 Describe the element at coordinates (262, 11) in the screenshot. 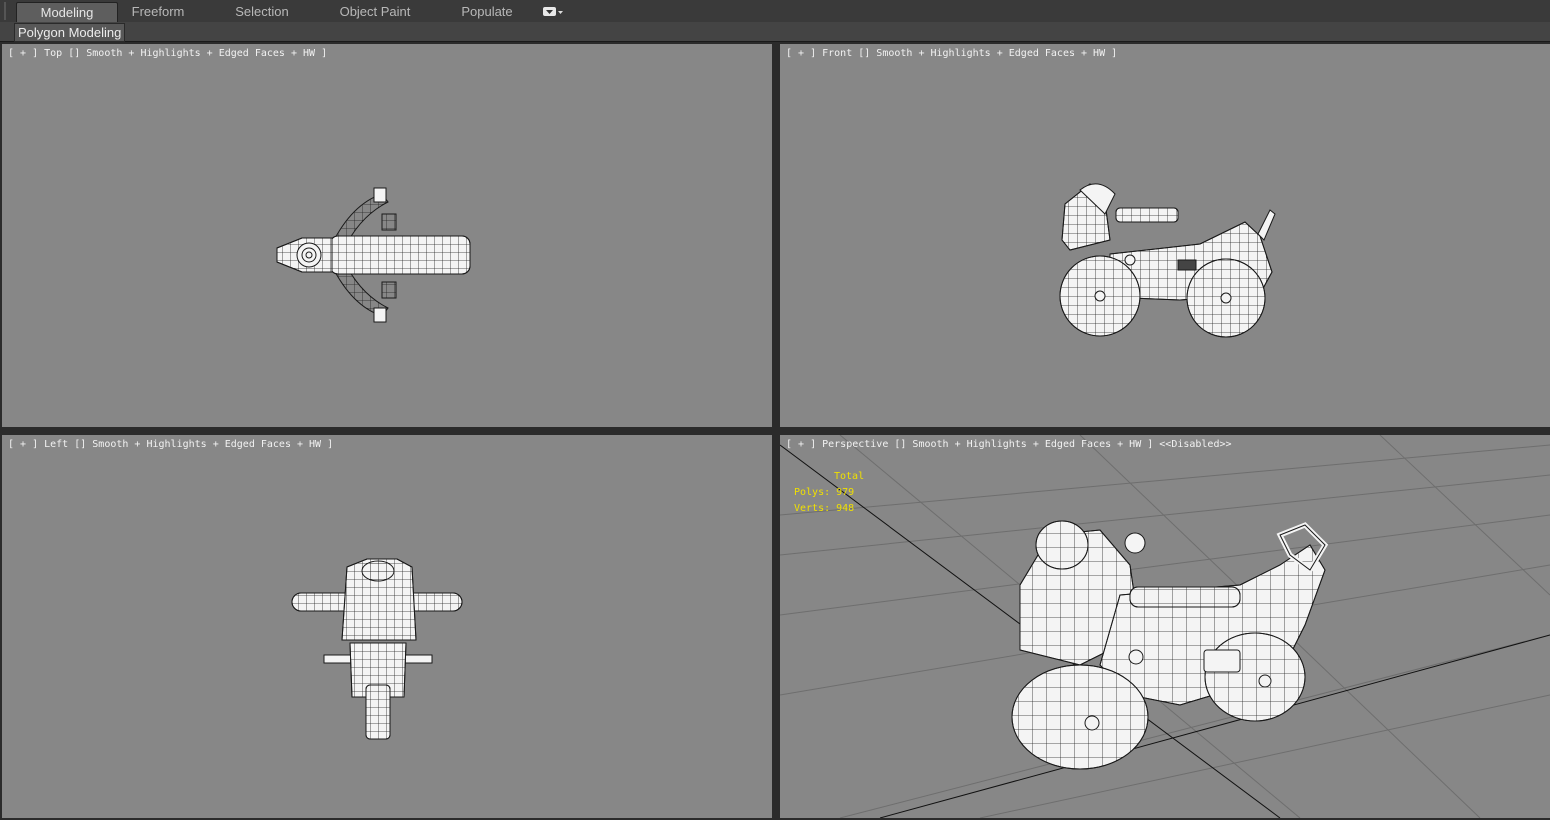

I see `tab-selection: Selection` at that location.